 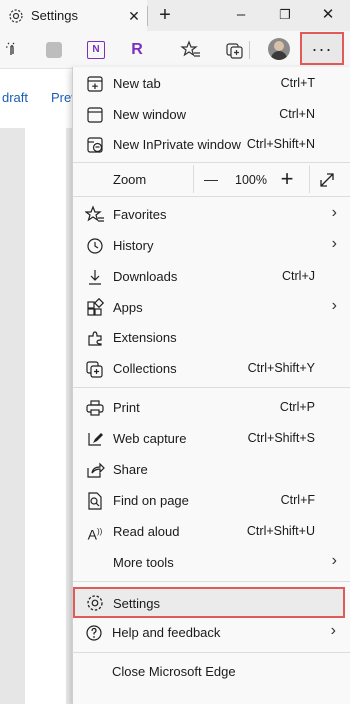 I want to click on extensions-icon, so click(x=95, y=338).